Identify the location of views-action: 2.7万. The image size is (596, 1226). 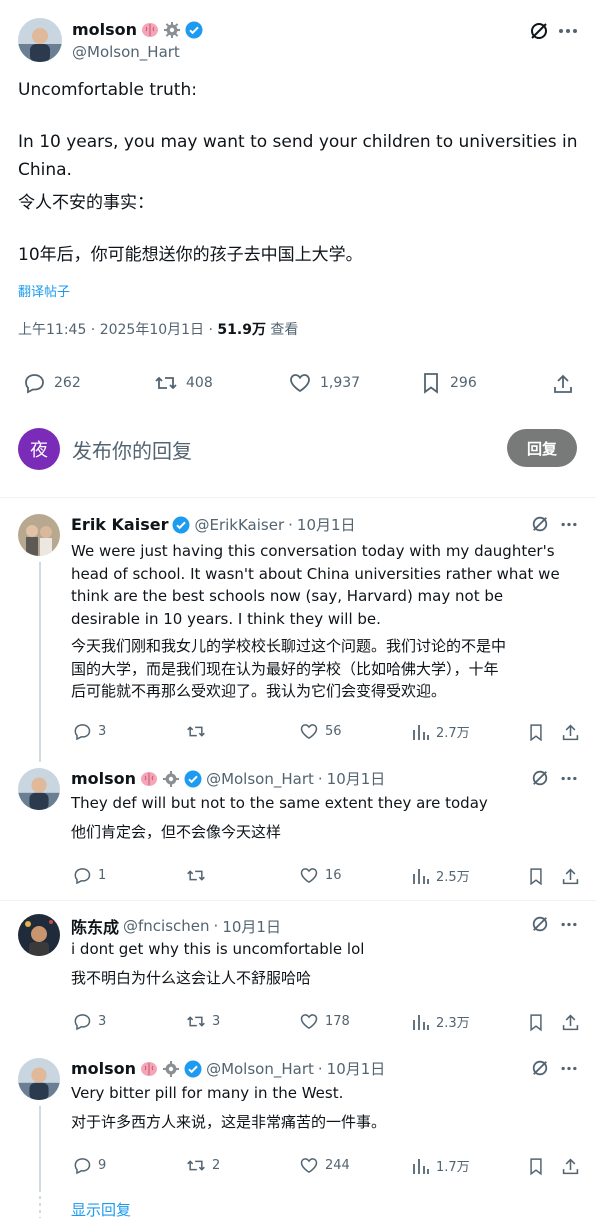
(441, 731).